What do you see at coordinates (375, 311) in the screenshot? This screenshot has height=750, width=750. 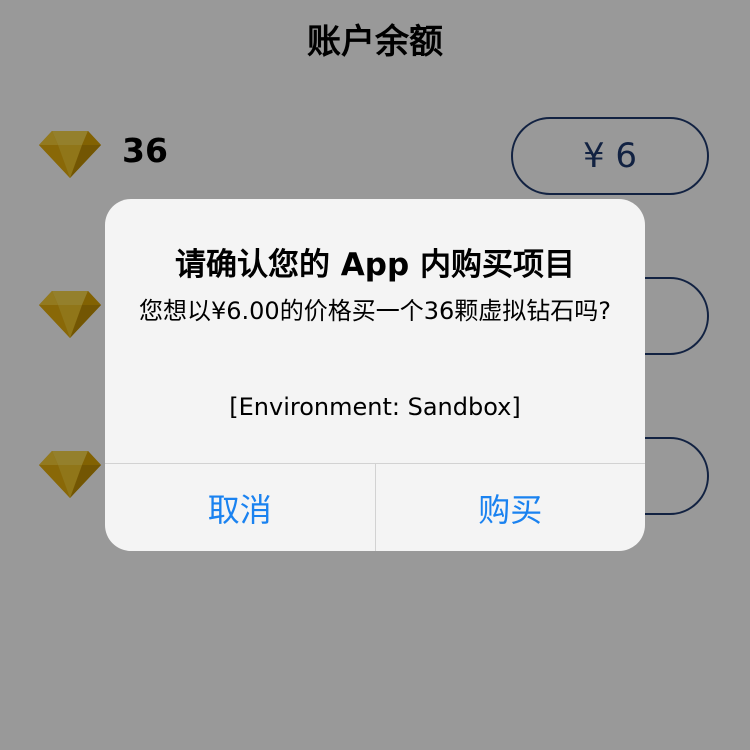 I see `dialog-message: 您想以¥6.00的价格买一个36颗虚拟钻石吗?` at bounding box center [375, 311].